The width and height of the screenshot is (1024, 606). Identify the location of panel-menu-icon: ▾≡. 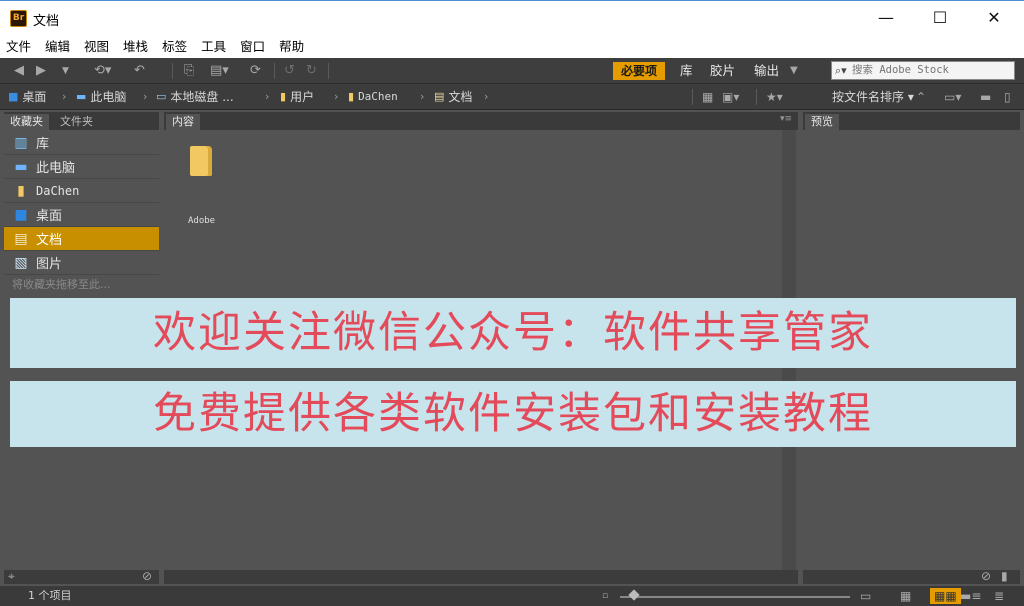
(786, 119).